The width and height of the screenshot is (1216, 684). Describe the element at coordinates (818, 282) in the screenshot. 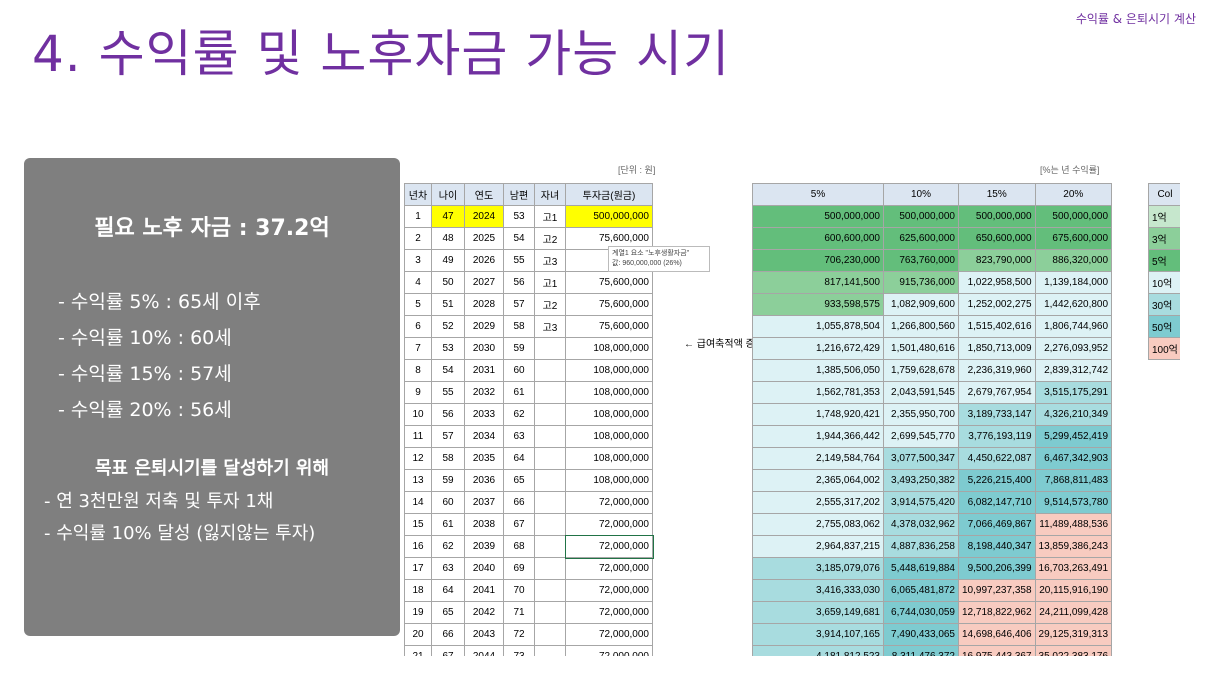

I see `value-cell: 817,141,500` at that location.